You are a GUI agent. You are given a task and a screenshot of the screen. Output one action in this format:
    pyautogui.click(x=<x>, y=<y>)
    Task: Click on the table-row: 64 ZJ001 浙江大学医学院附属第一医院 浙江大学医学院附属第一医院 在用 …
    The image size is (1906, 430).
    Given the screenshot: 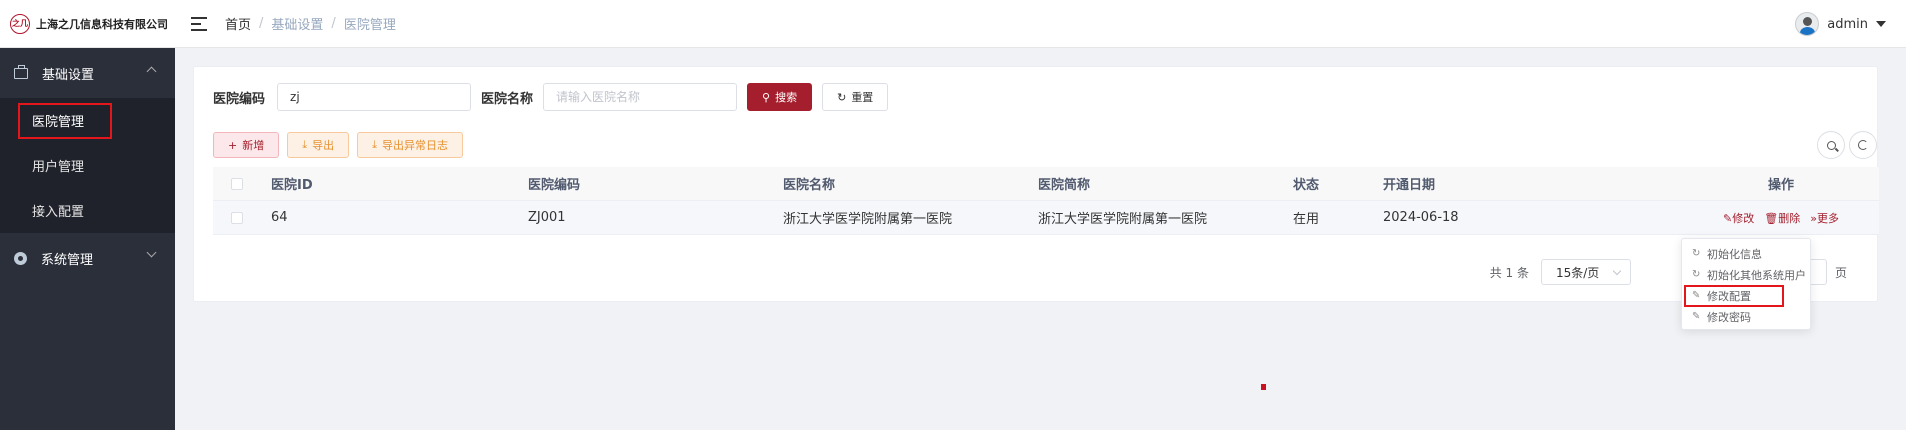 What is the action you would take?
    pyautogui.click(x=1046, y=218)
    